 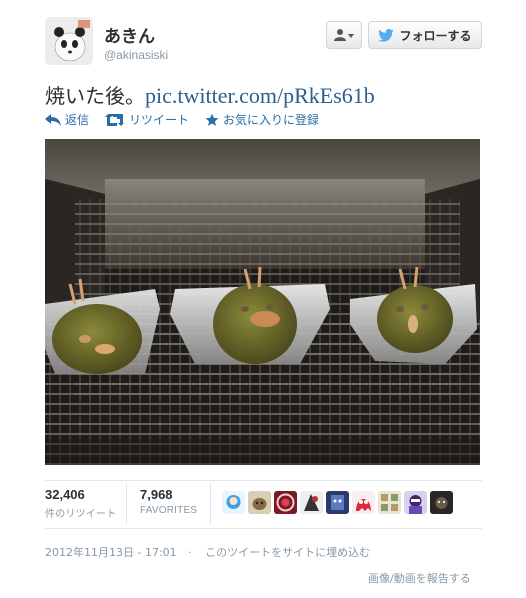 What do you see at coordinates (53, 119) in the screenshot?
I see `reply-icon` at bounding box center [53, 119].